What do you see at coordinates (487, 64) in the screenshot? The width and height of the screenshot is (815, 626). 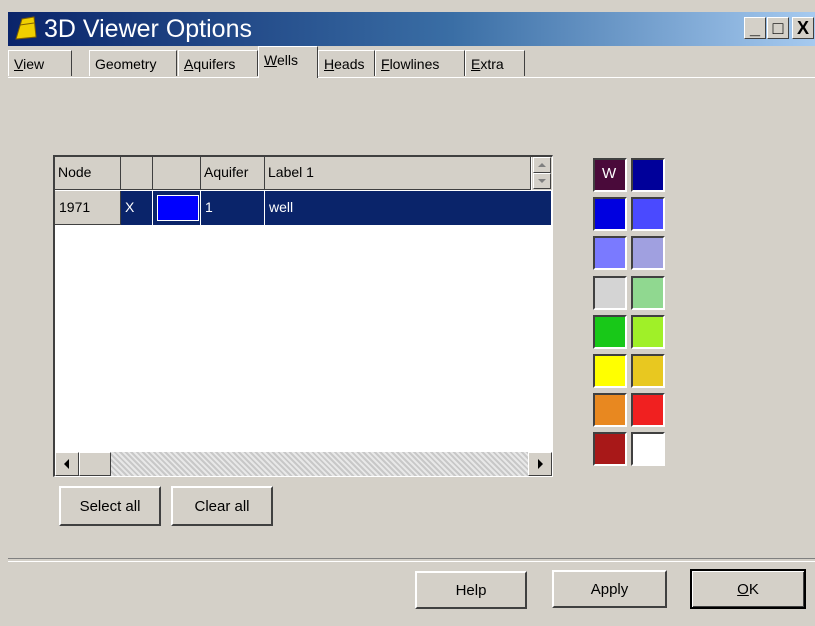 I see `tab-extra-label: Extra` at bounding box center [487, 64].